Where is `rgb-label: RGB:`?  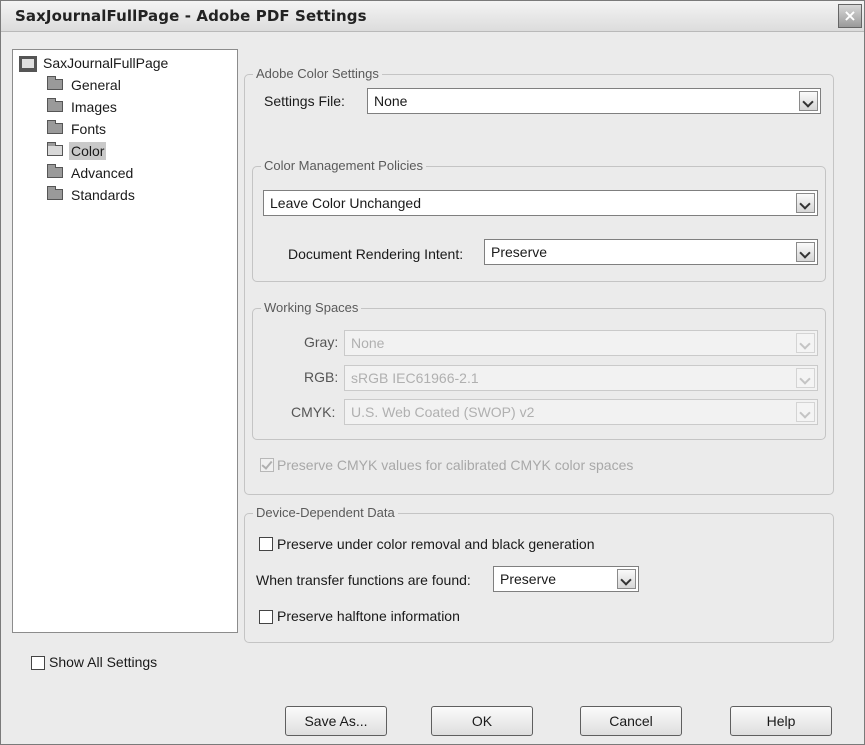 rgb-label: RGB: is located at coordinates (321, 377).